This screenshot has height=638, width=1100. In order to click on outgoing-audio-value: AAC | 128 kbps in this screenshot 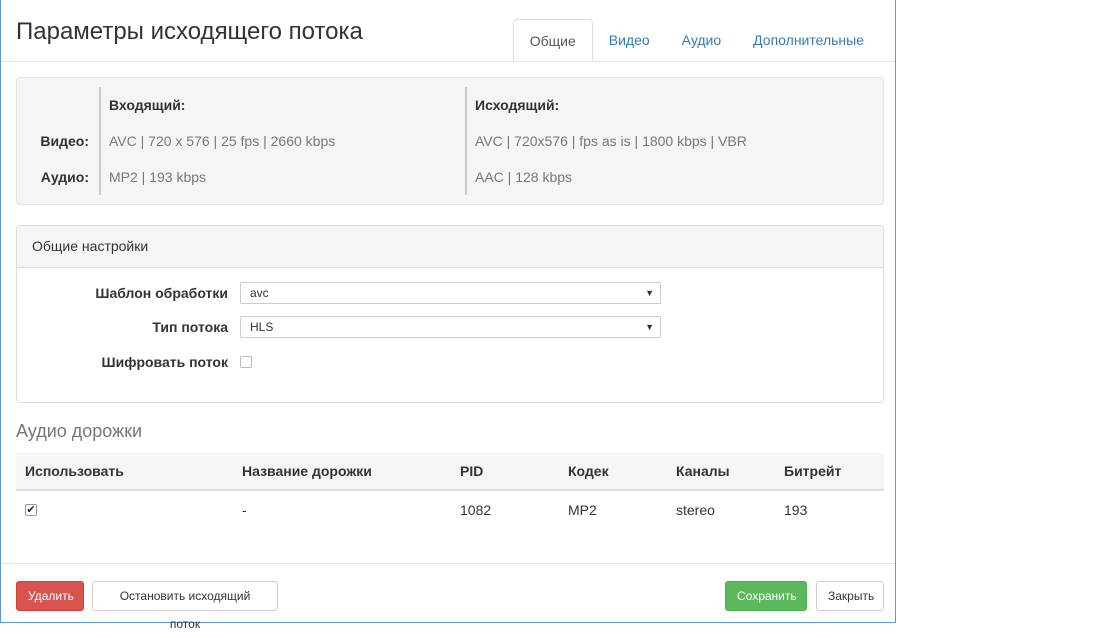, I will do `click(524, 177)`.